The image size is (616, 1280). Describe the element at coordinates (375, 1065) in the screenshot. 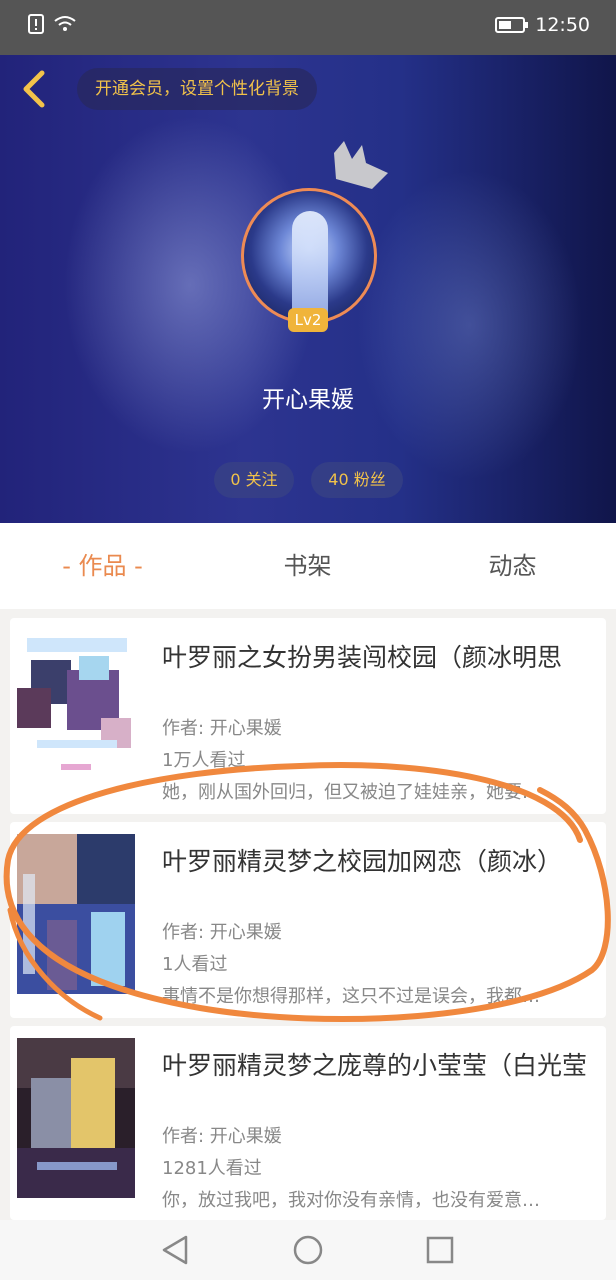

I see `work-title: 叶罗丽精灵梦之庞尊的小莹莹（白光莹` at that location.